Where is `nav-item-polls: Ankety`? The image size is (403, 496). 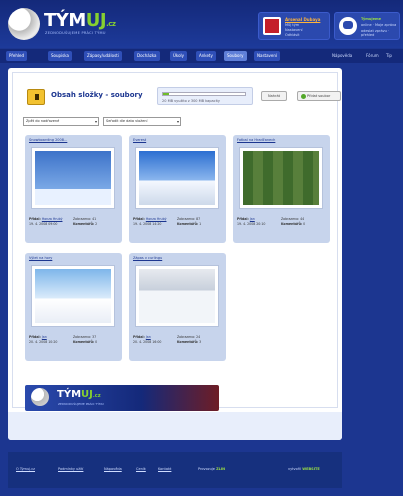
nav-item-polls: Ankety is located at coordinates (206, 56).